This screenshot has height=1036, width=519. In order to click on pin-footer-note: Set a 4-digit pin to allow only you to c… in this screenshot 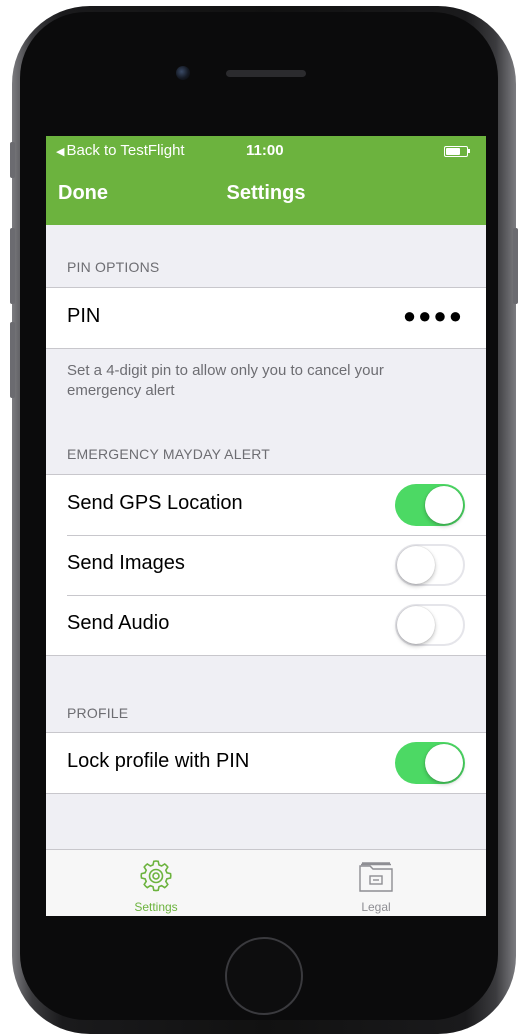, I will do `click(225, 380)`.